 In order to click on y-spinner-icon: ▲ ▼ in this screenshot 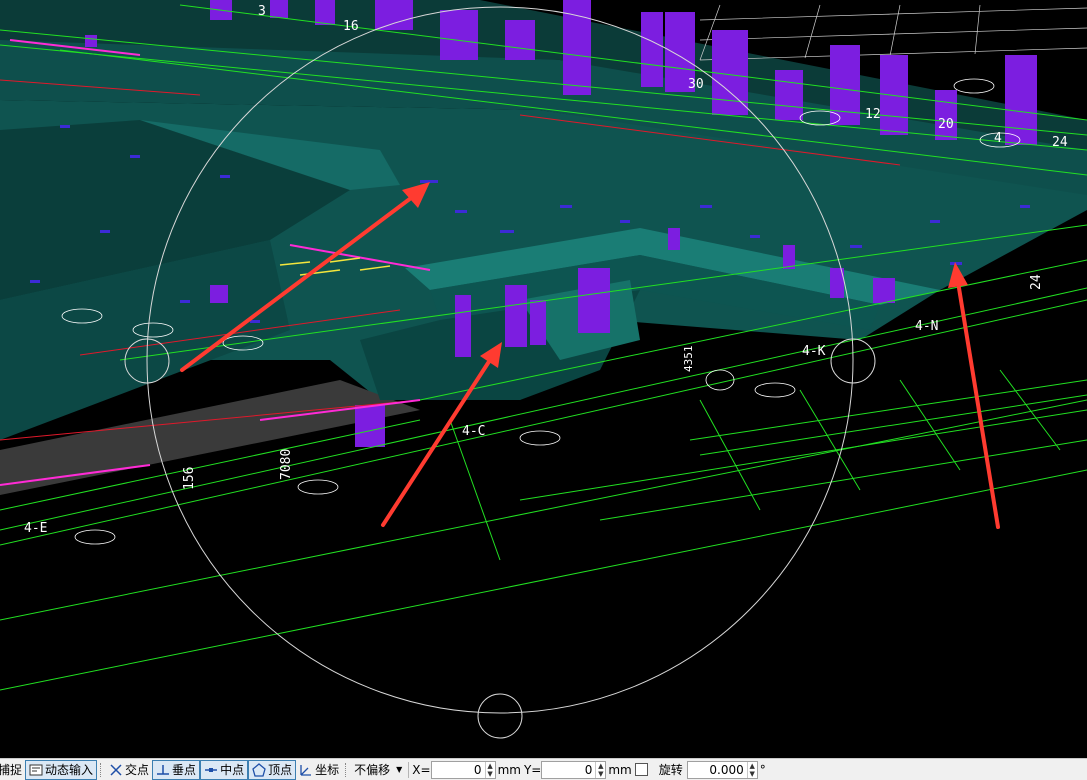, I will do `click(600, 769)`.